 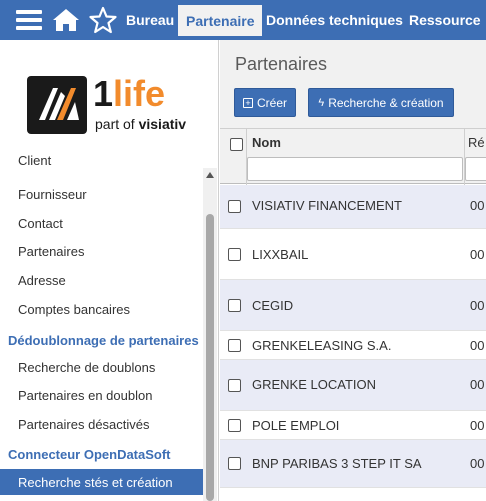 What do you see at coordinates (353, 305) in the screenshot?
I see `table-row: CEGID 00` at bounding box center [353, 305].